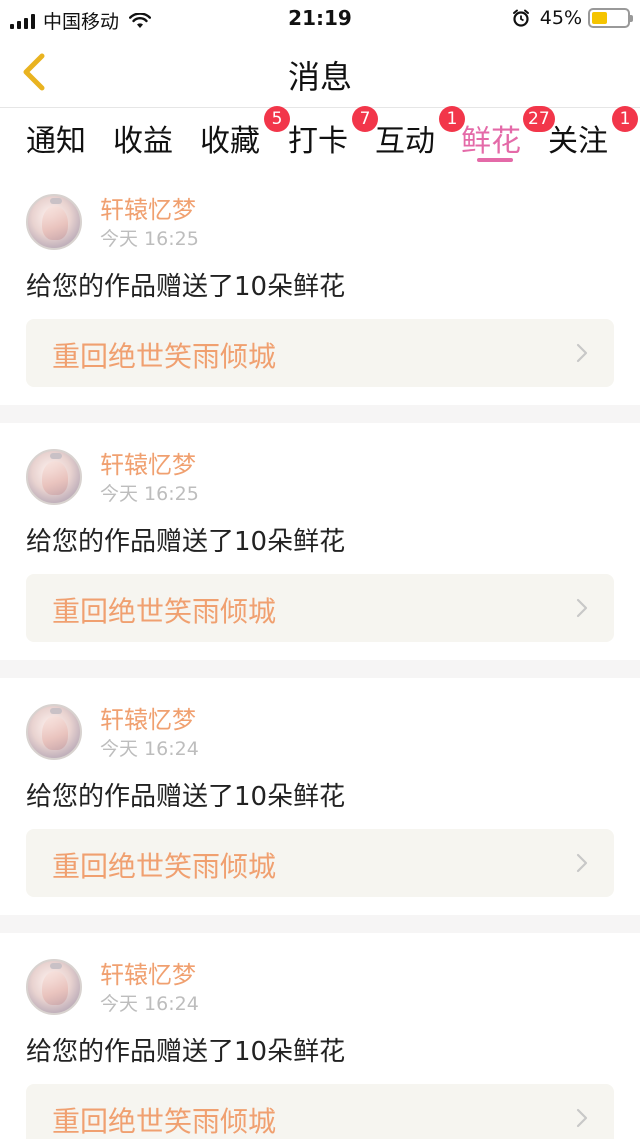 The width and height of the screenshot is (640, 1139). What do you see at coordinates (277, 119) in the screenshot?
I see `tab-badge: 5` at bounding box center [277, 119].